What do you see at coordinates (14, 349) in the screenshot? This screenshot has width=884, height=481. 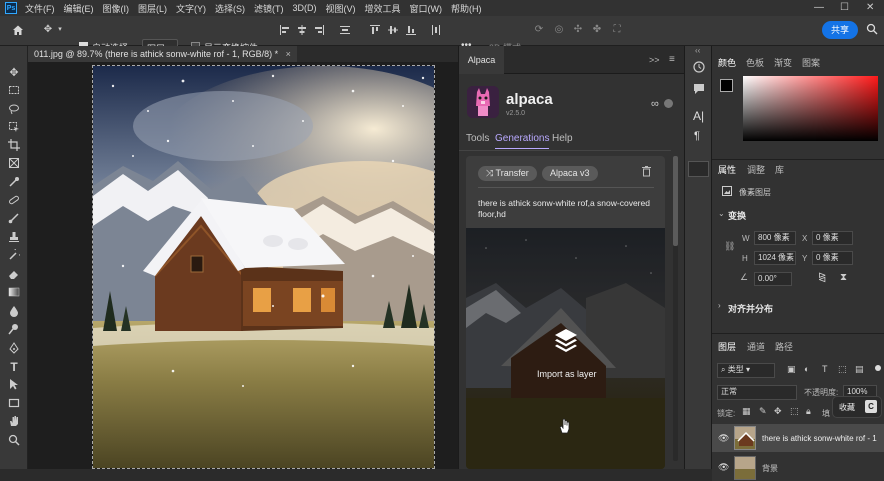 I see `pen-tool-icon` at bounding box center [14, 349].